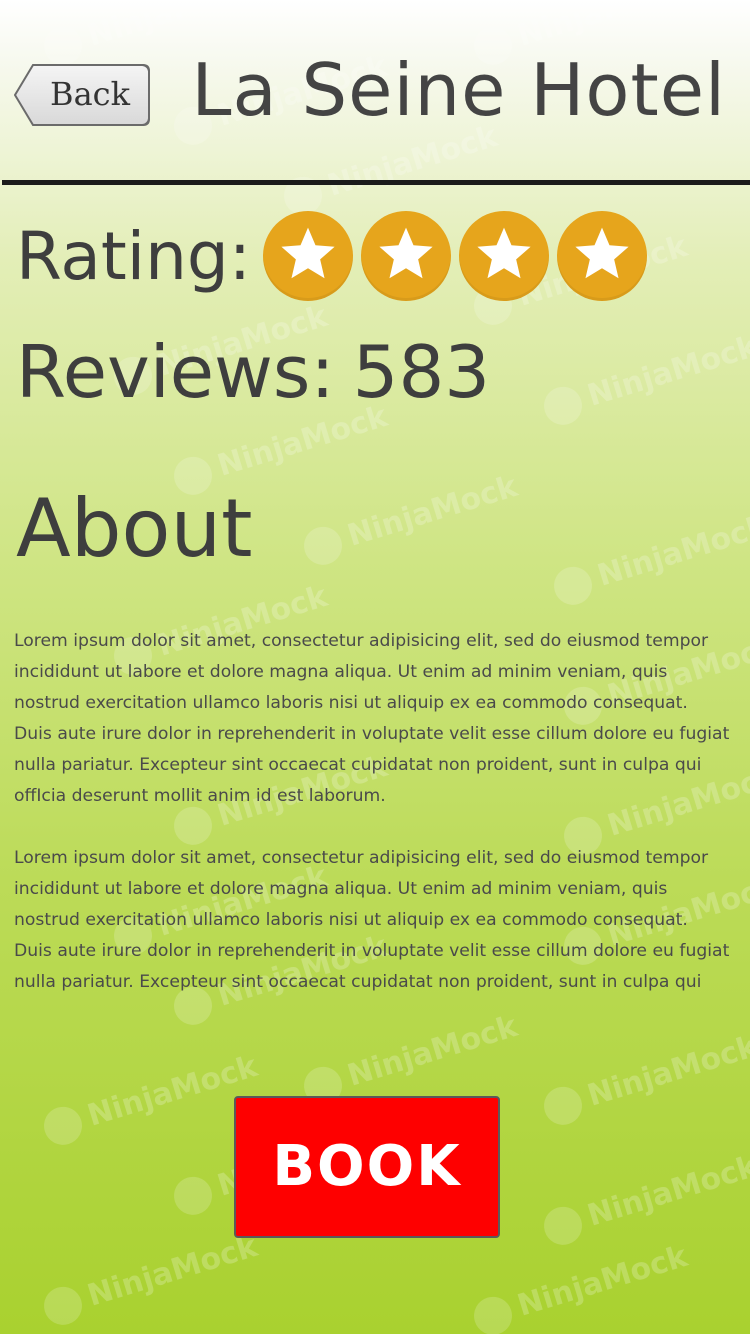  I want to click on star-rating, so click(459, 256).